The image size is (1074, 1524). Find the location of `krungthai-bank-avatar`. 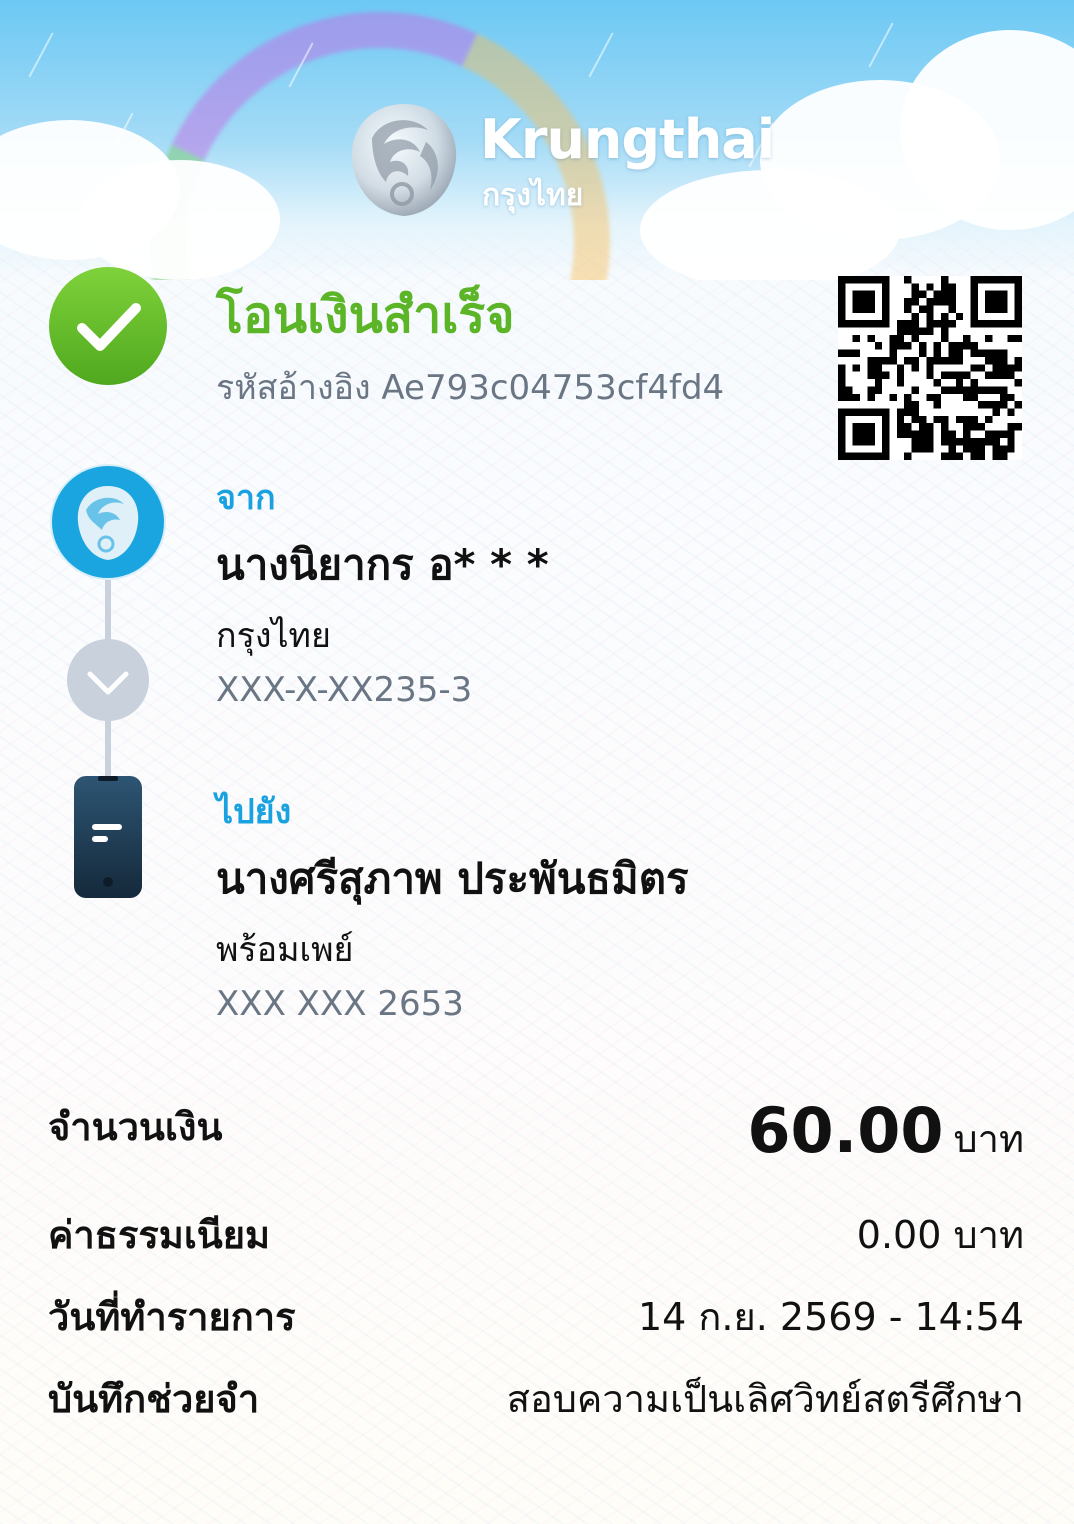

krungthai-bank-avatar is located at coordinates (108, 524).